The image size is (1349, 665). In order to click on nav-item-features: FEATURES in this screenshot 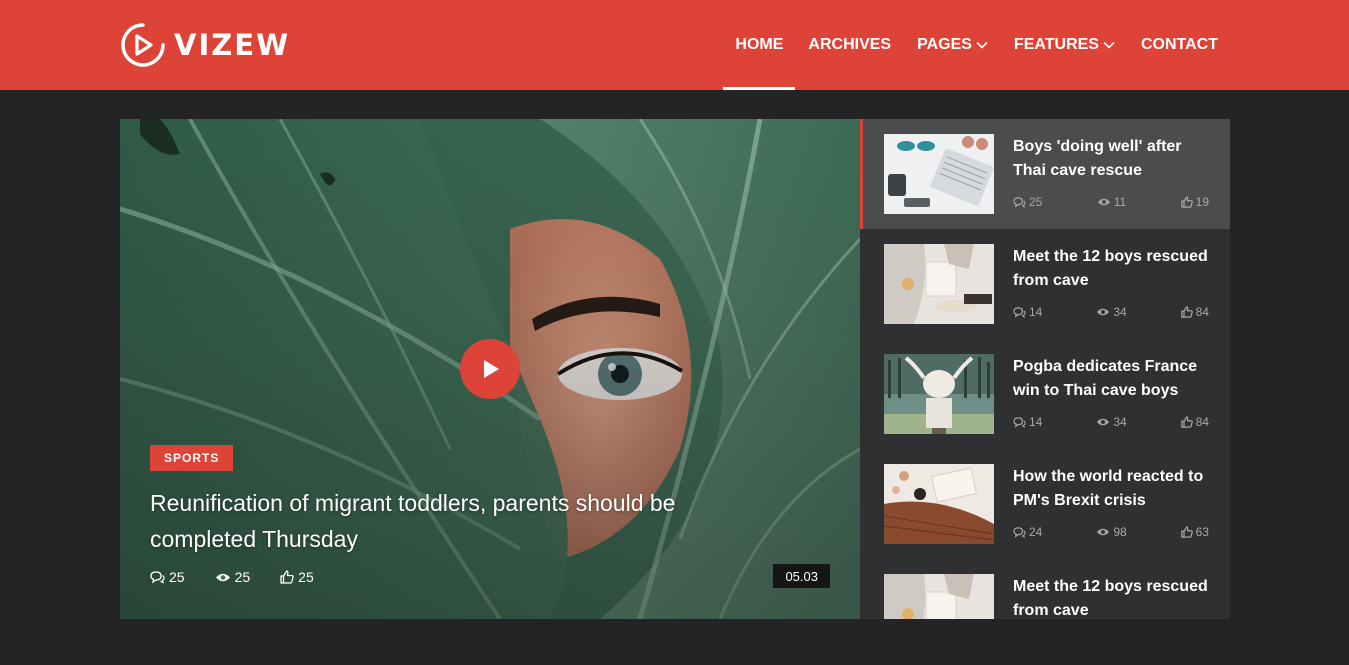, I will do `click(1064, 45)`.